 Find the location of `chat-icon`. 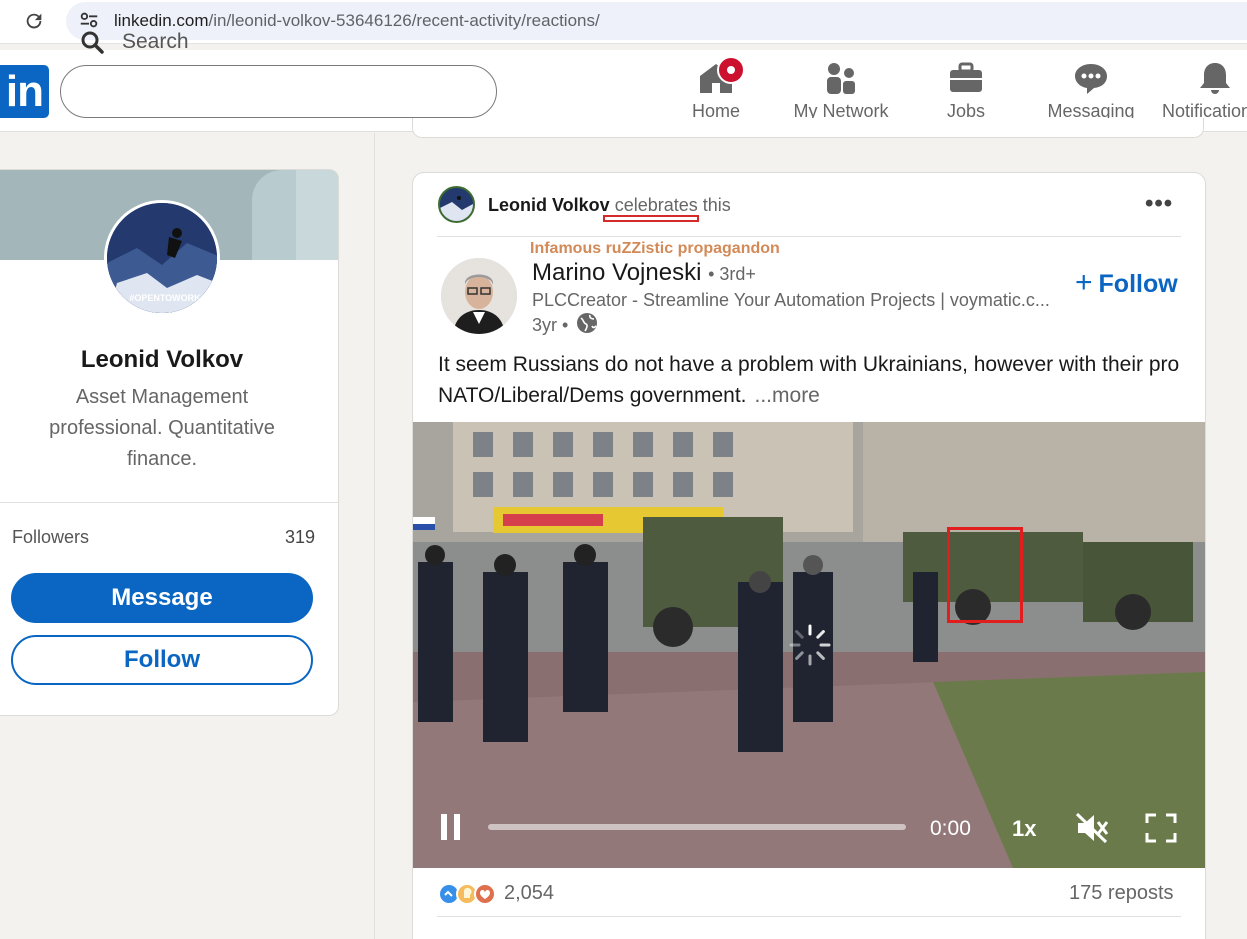

chat-icon is located at coordinates (1091, 79).